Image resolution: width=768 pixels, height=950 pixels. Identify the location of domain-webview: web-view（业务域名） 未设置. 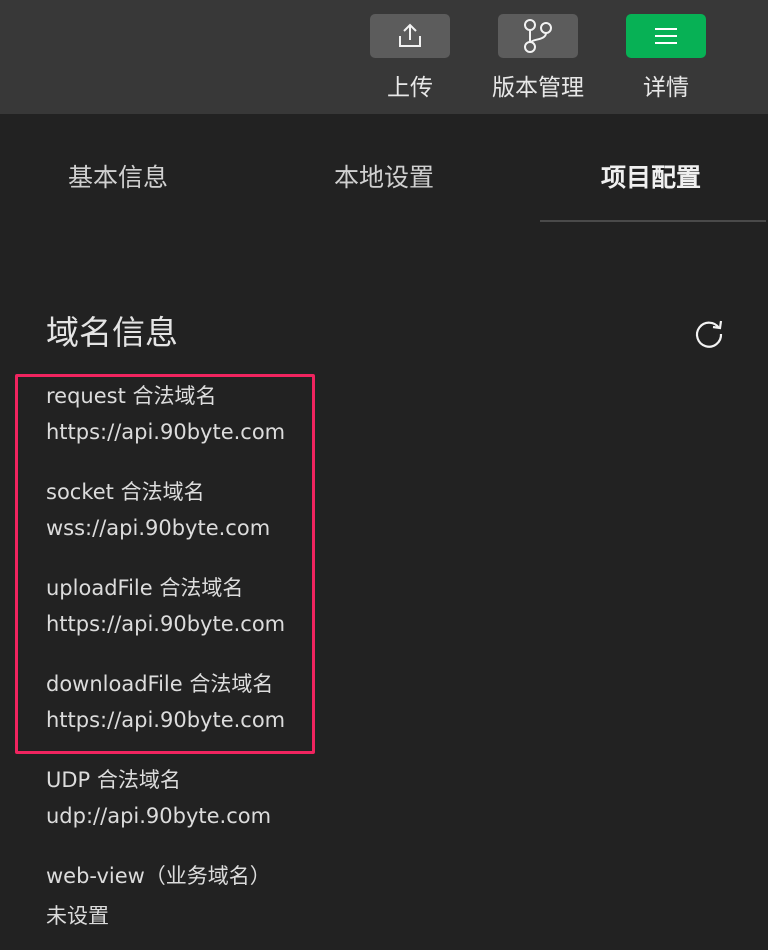
(206, 895).